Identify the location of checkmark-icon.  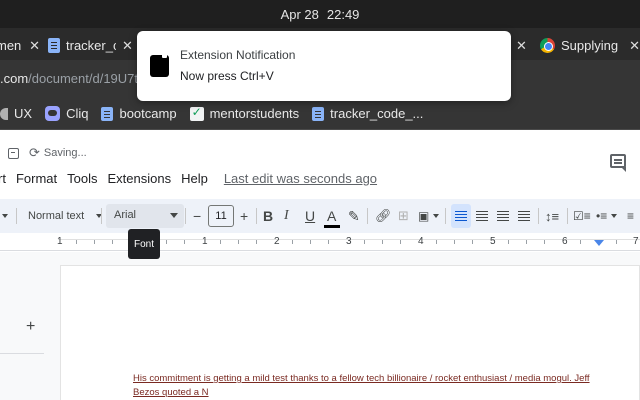
(196, 113).